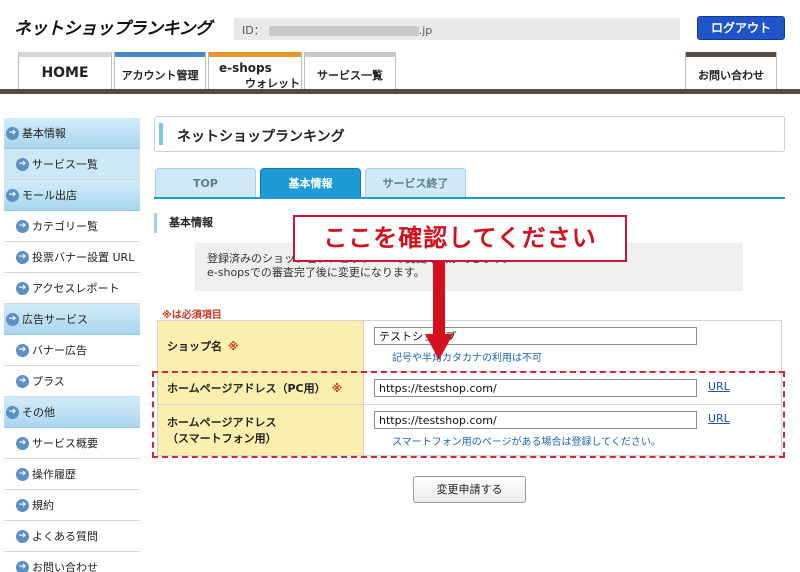 Image resolution: width=800 pixels, height=572 pixels. I want to click on sp-url-cell: URL スマートフォン用のページがある場合は登録してください。, so click(572, 430).